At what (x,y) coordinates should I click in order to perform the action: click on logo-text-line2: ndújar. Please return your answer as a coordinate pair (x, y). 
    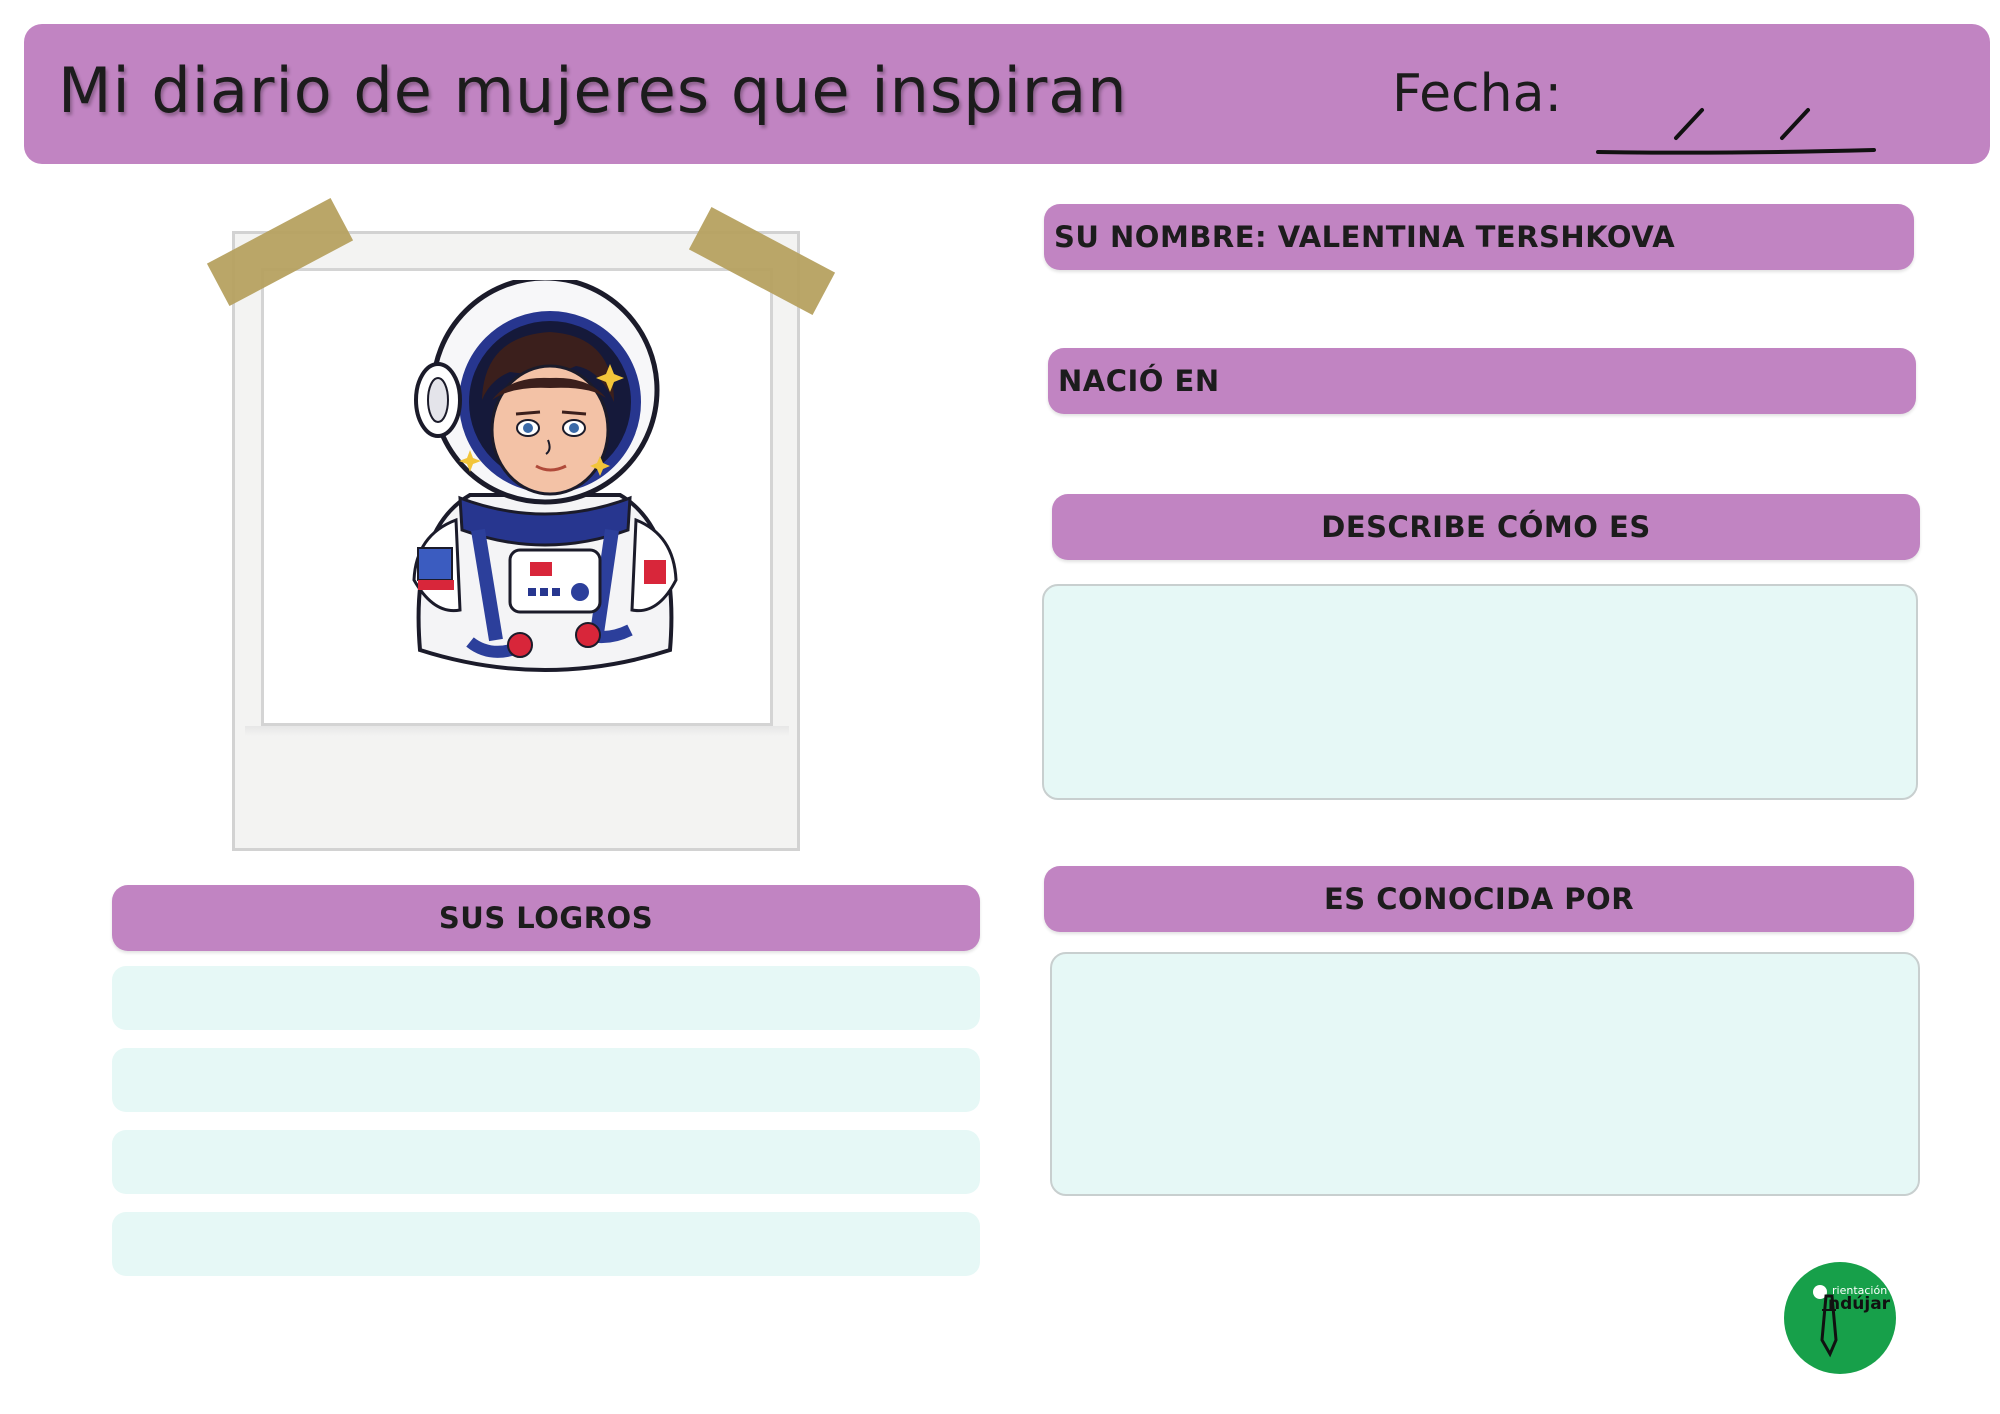
    Looking at the image, I should click on (1859, 1304).